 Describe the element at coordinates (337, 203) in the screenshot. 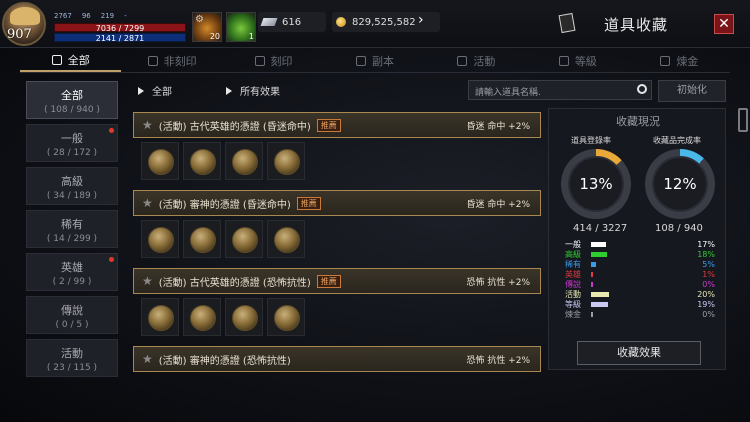

I see `group-header: ★ (活動) 審神的憑證 (昏迷命中) 推薦 昏迷 命中 +2%` at that location.